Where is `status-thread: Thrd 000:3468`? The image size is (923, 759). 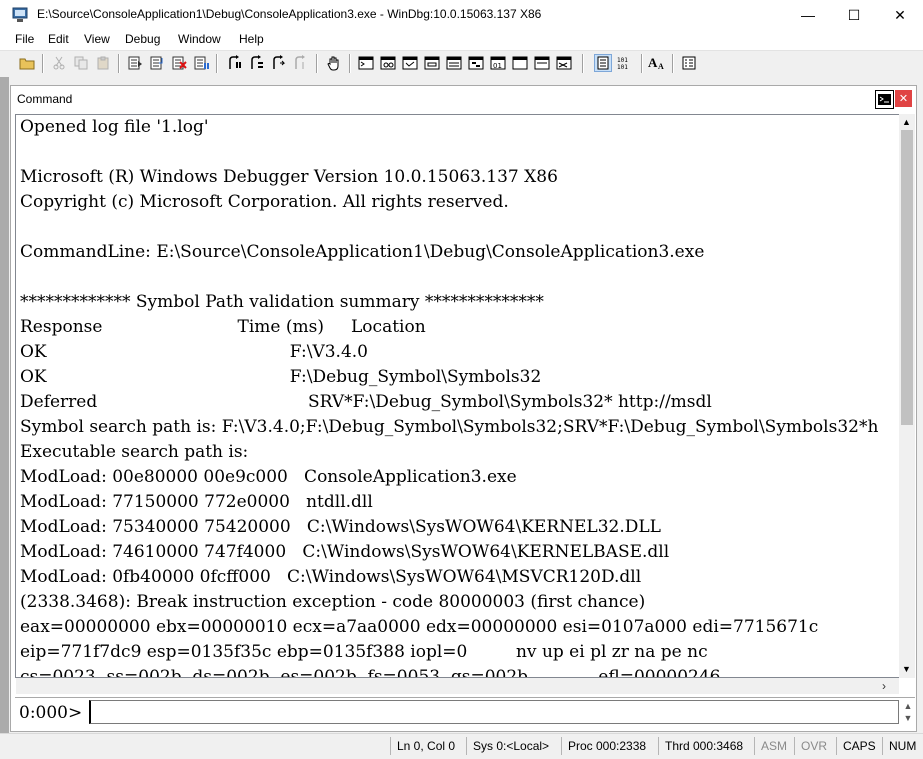
status-thread: Thrd 000:3468 is located at coordinates (706, 746).